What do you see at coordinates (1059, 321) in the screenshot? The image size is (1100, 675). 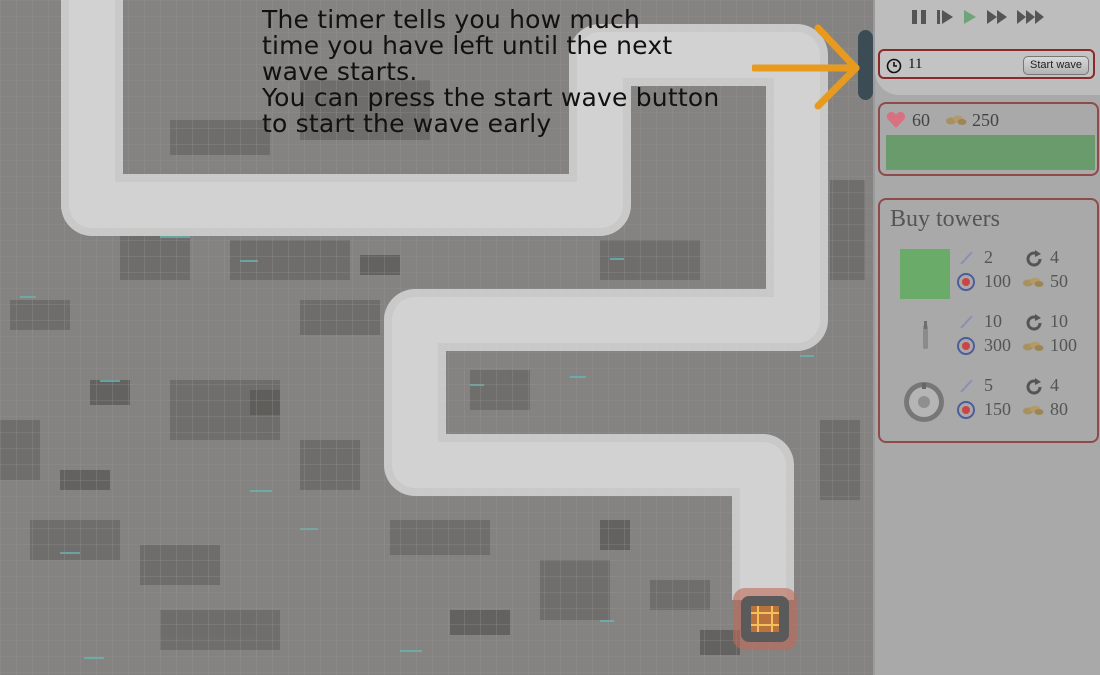 I see `tower-cooldown: 10` at bounding box center [1059, 321].